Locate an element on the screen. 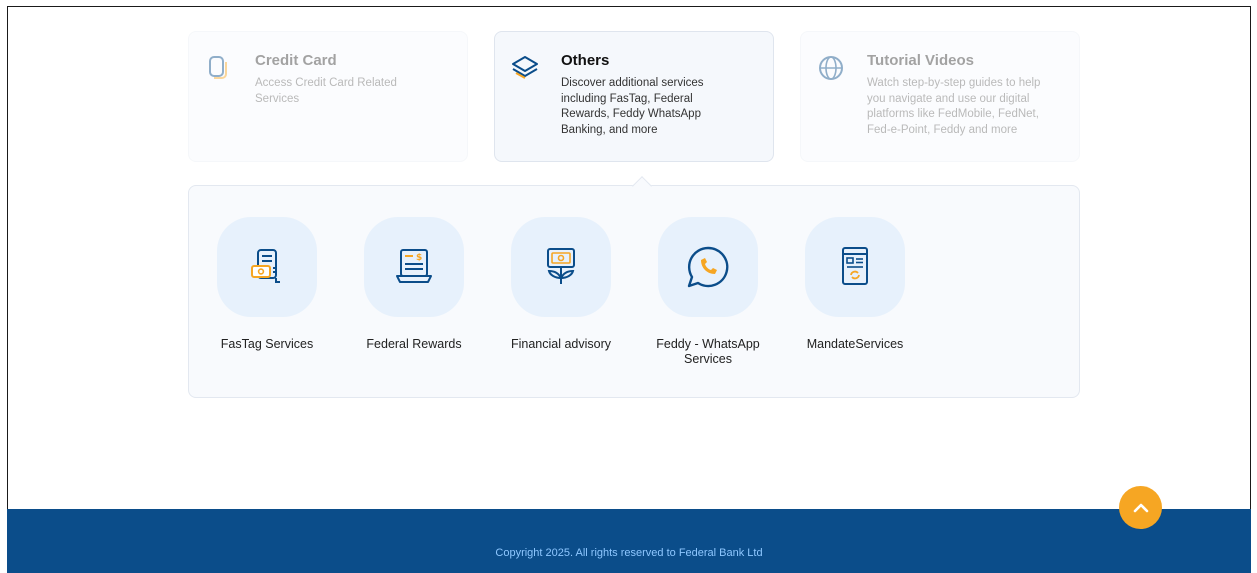 The image size is (1257, 573). rewards-icon: $ is located at coordinates (414, 266).